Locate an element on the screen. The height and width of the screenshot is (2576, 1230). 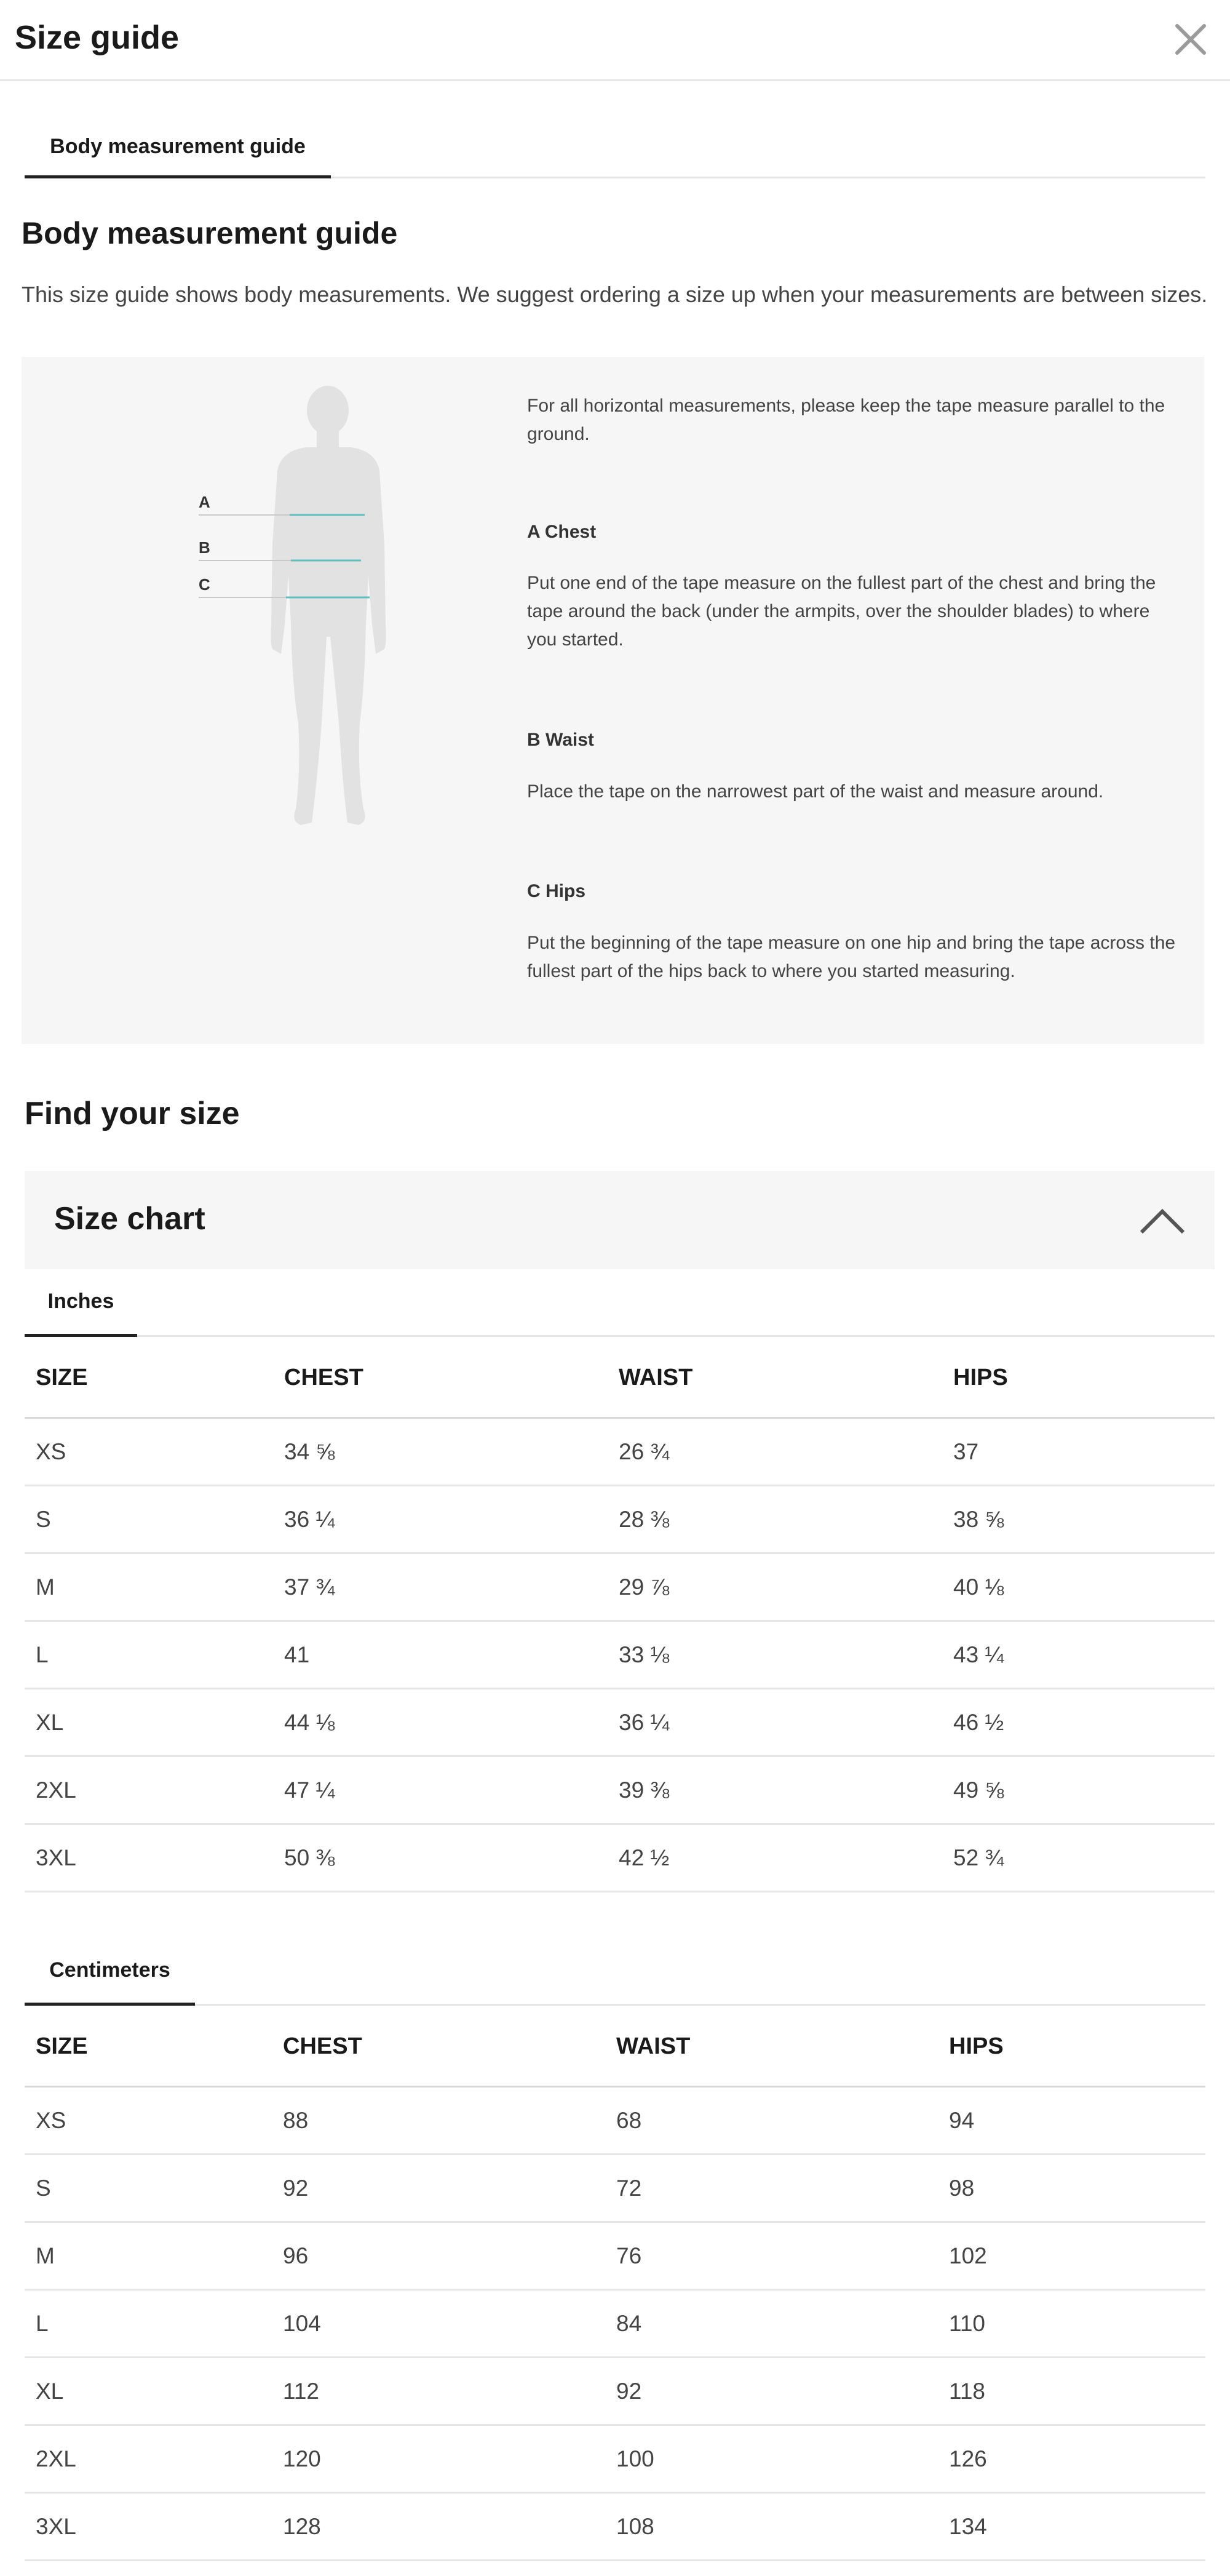
column-header-waist: WAIST is located at coordinates (656, 1377).